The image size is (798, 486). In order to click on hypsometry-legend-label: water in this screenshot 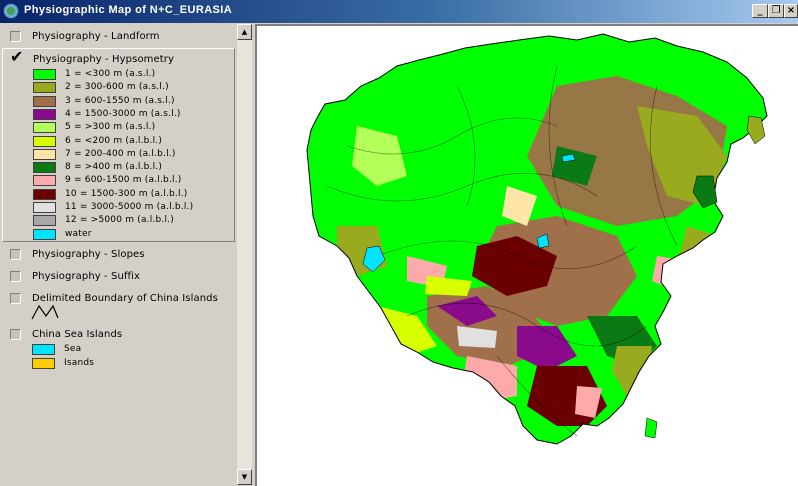, I will do `click(78, 233)`.